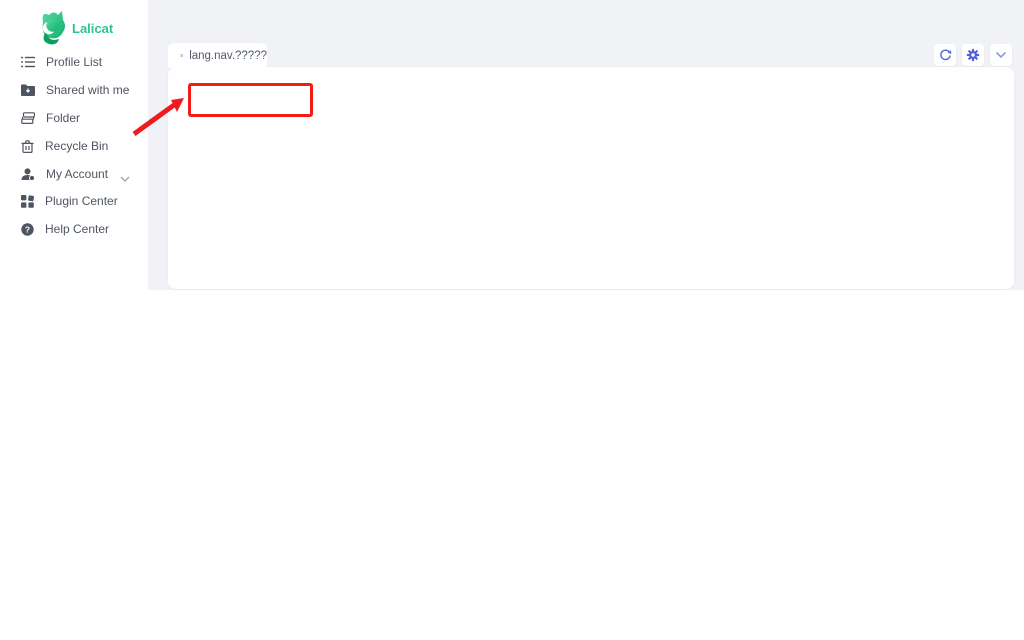 This screenshot has width=1024, height=640. I want to click on sidebar-item-label: Plugin Center, so click(81, 201).